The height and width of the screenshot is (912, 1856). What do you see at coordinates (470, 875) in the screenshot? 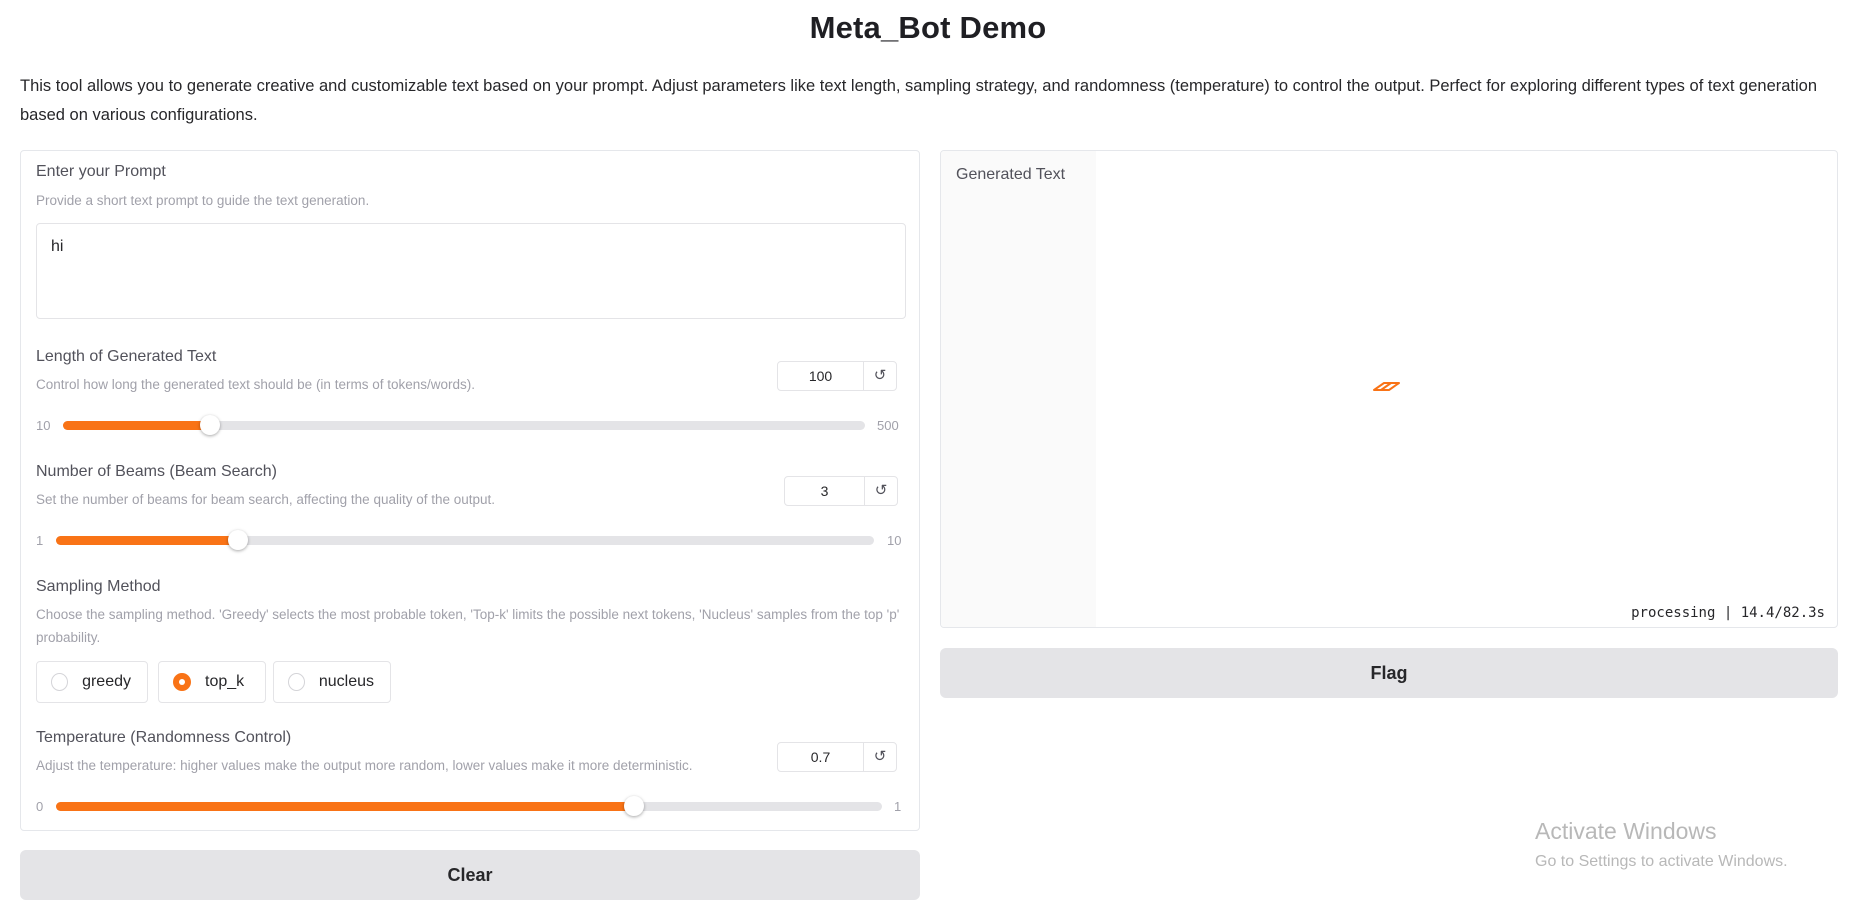
I see `clear-button: Clear` at bounding box center [470, 875].